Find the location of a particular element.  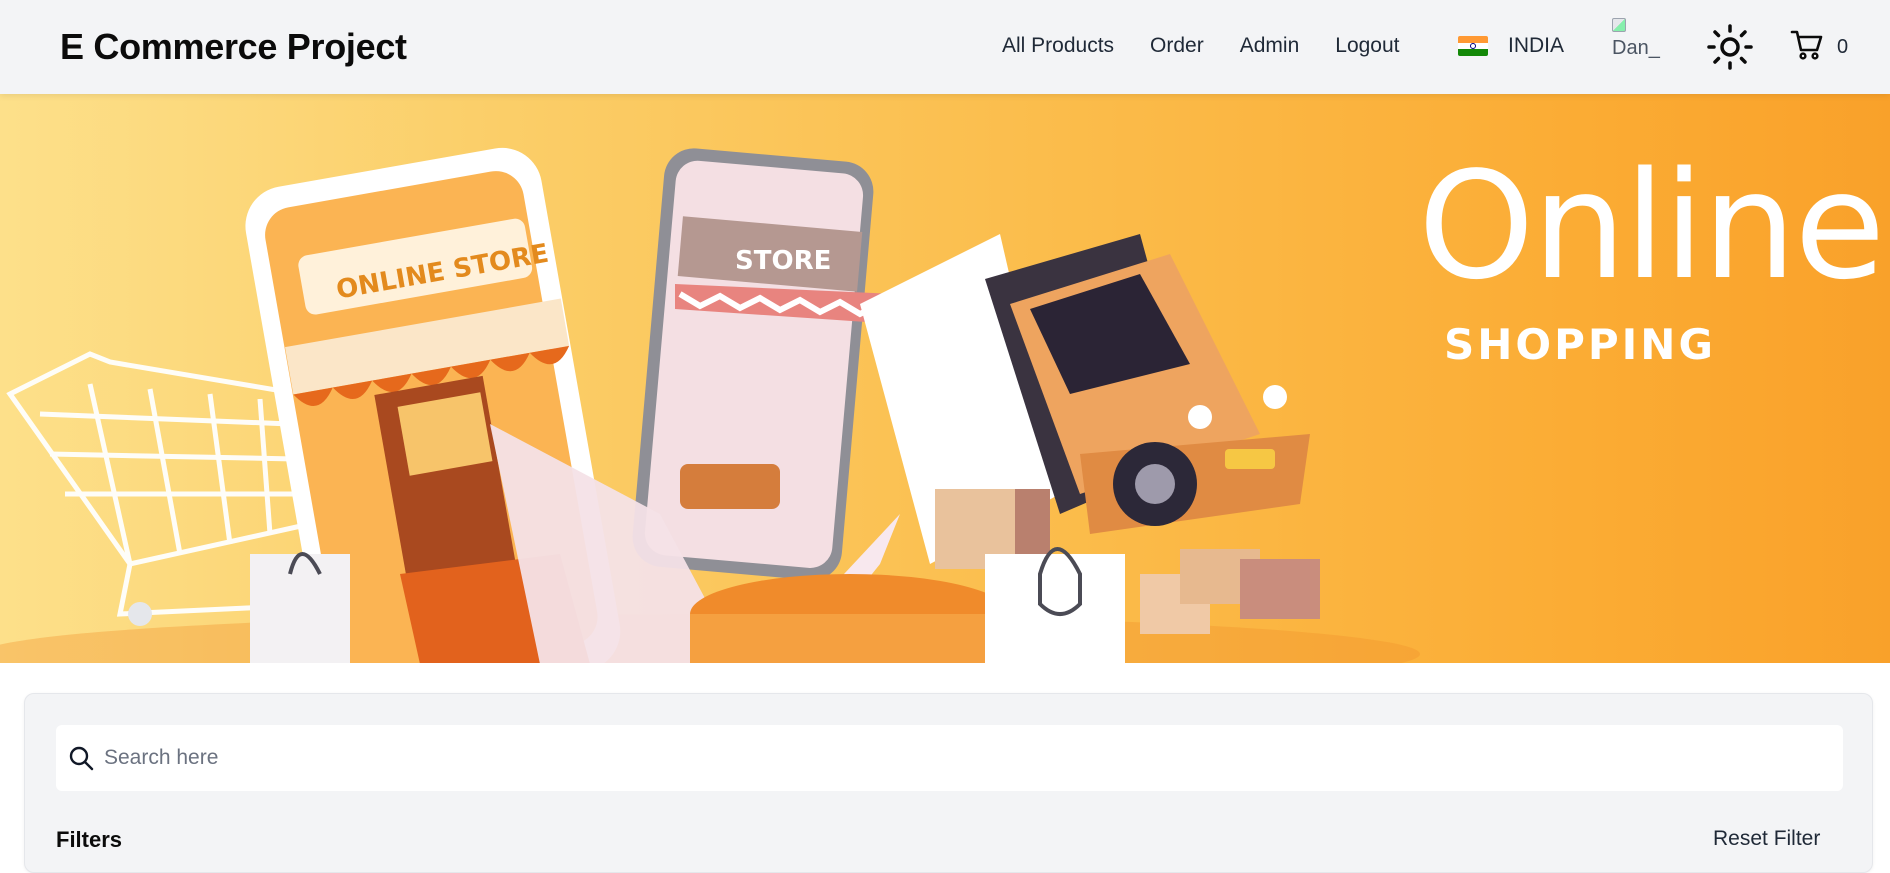

avatar: Dan_ is located at coordinates (1642, 46).